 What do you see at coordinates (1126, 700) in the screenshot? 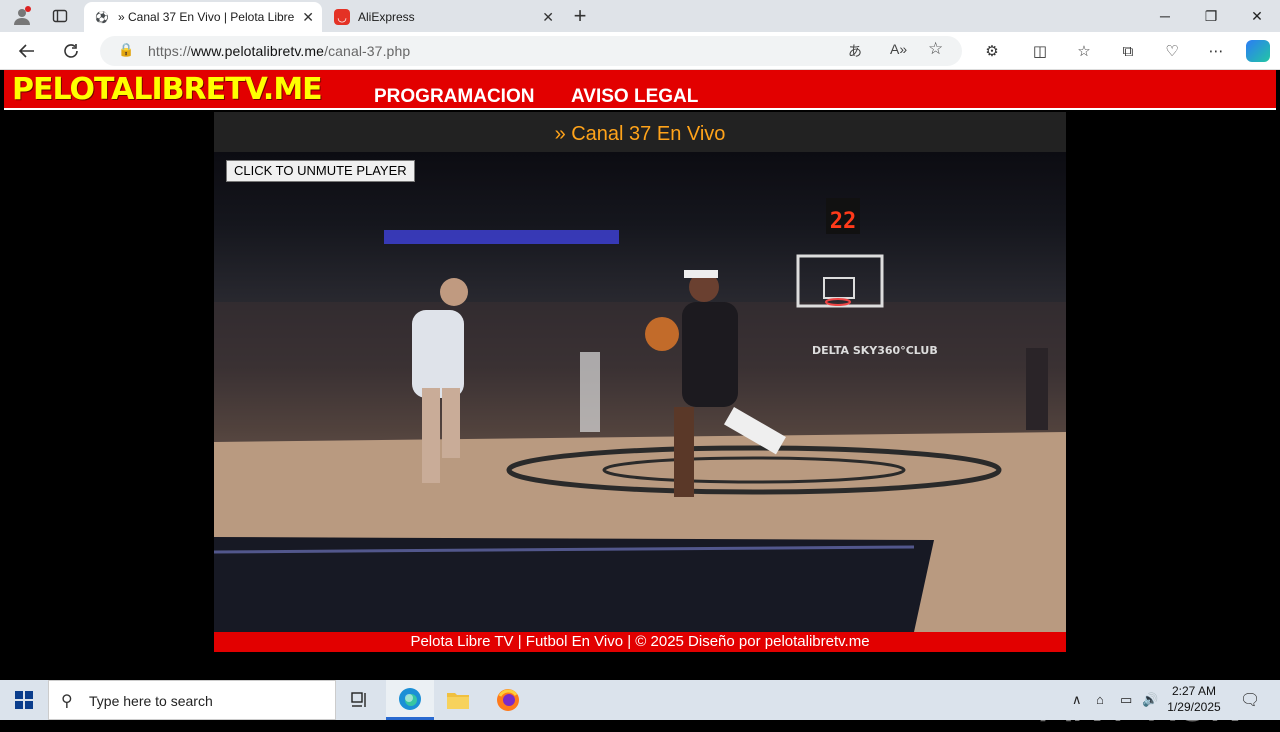
I see `network-icon: ▭` at bounding box center [1126, 700].